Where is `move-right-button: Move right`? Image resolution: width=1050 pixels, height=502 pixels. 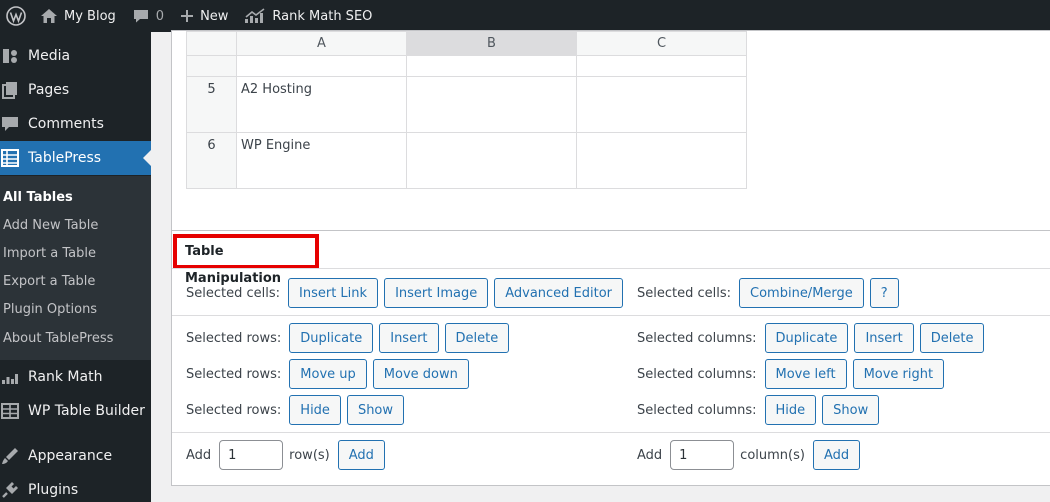
move-right-button: Move right is located at coordinates (898, 374).